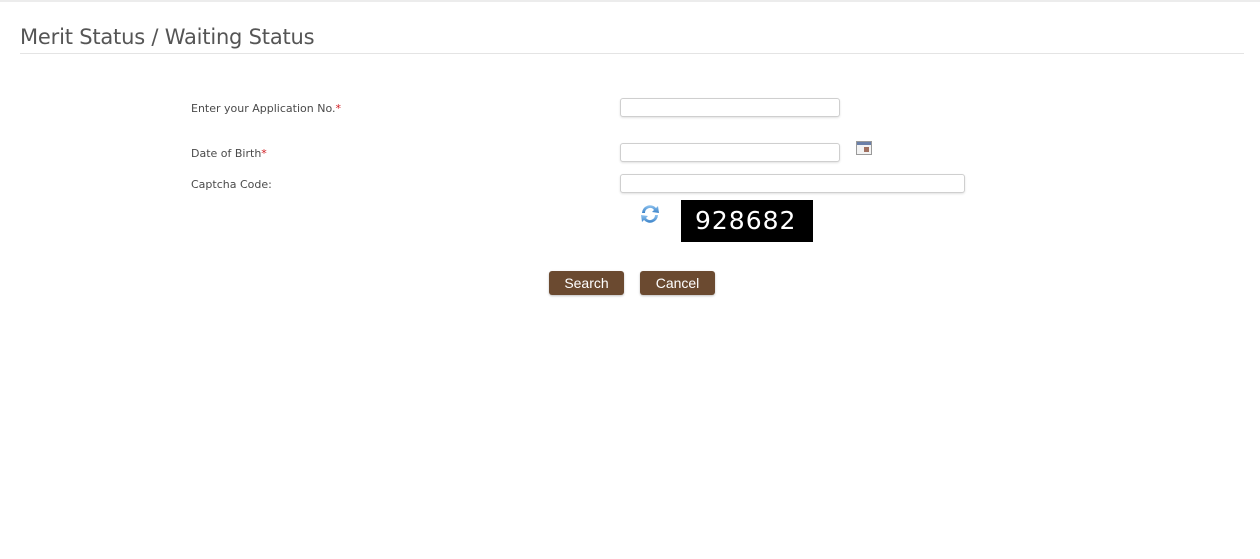 Image resolution: width=1260 pixels, height=559 pixels. Describe the element at coordinates (226, 153) in the screenshot. I see `dob-label-text: Date of Birth` at that location.